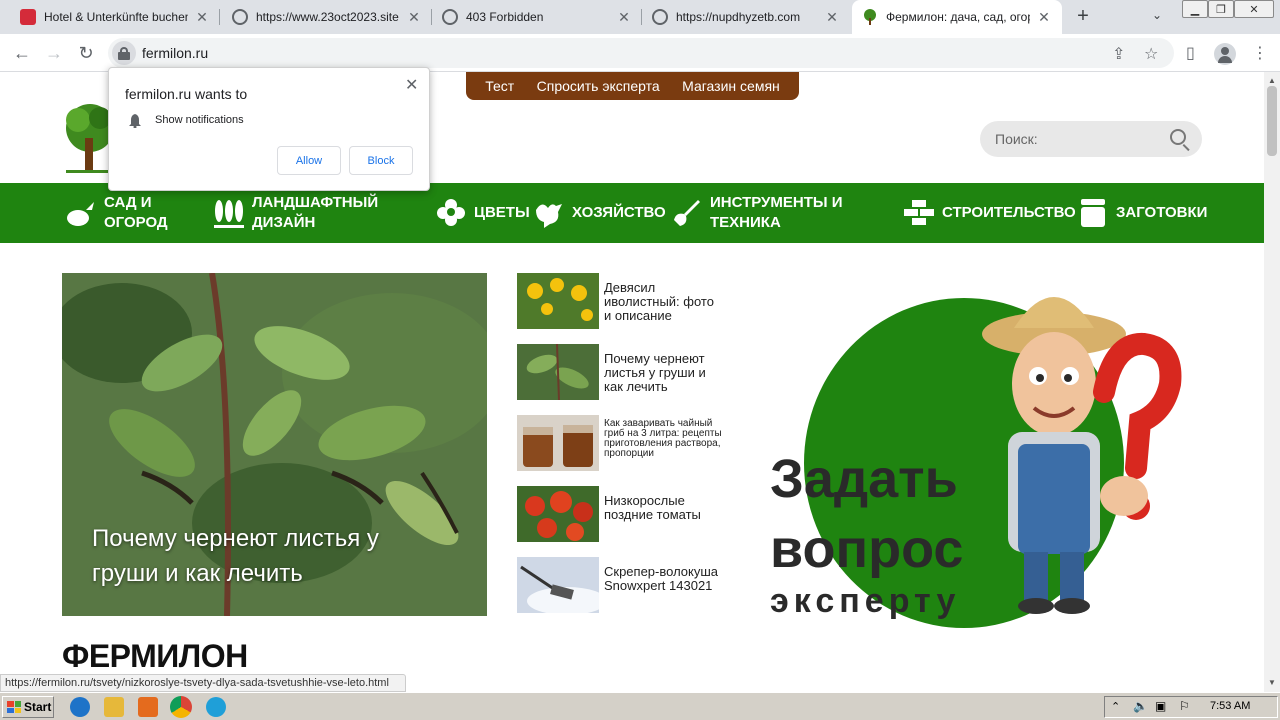 The height and width of the screenshot is (720, 1280). Describe the element at coordinates (864, 479) in the screenshot. I see `promo-line-1: Задать` at that location.